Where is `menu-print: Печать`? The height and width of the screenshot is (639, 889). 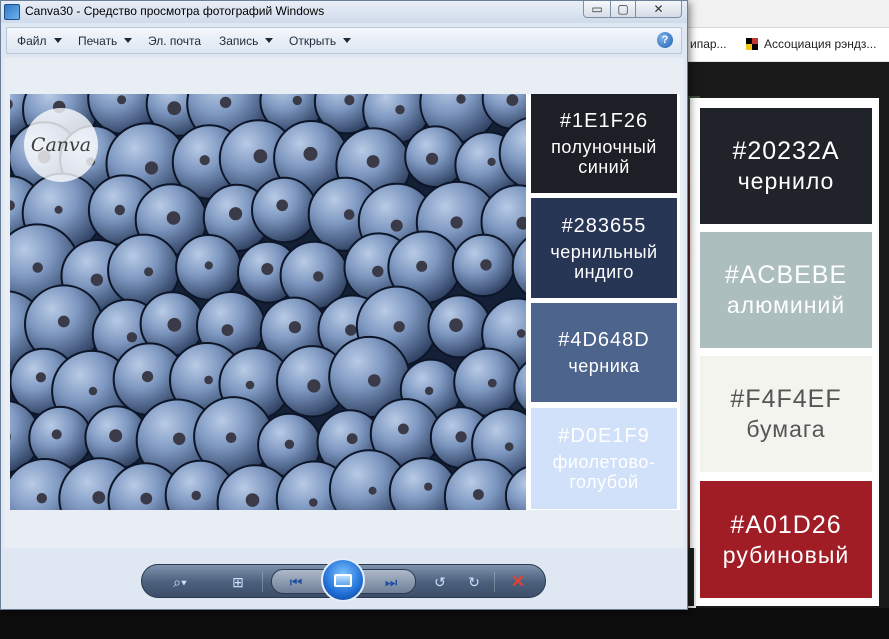 menu-print: Печать is located at coordinates (105, 41).